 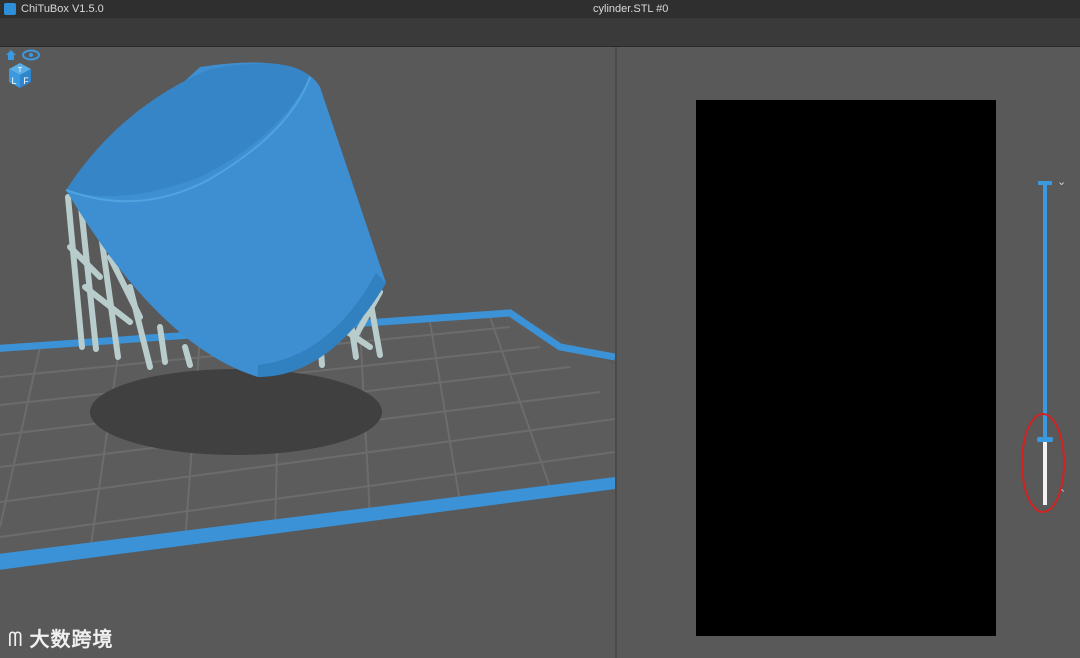 What do you see at coordinates (71, 639) in the screenshot?
I see `watermark-text: 大数跨境` at bounding box center [71, 639].